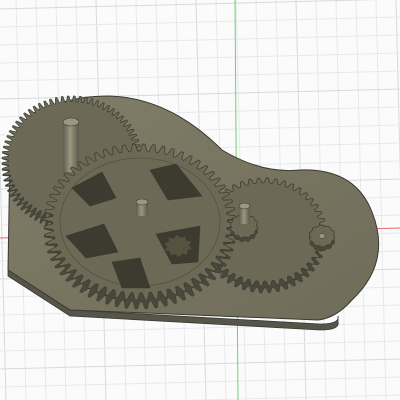 Image resolution: width=400 pixels, height=400 pixels. I want to click on shaft-back, so click(71, 144).